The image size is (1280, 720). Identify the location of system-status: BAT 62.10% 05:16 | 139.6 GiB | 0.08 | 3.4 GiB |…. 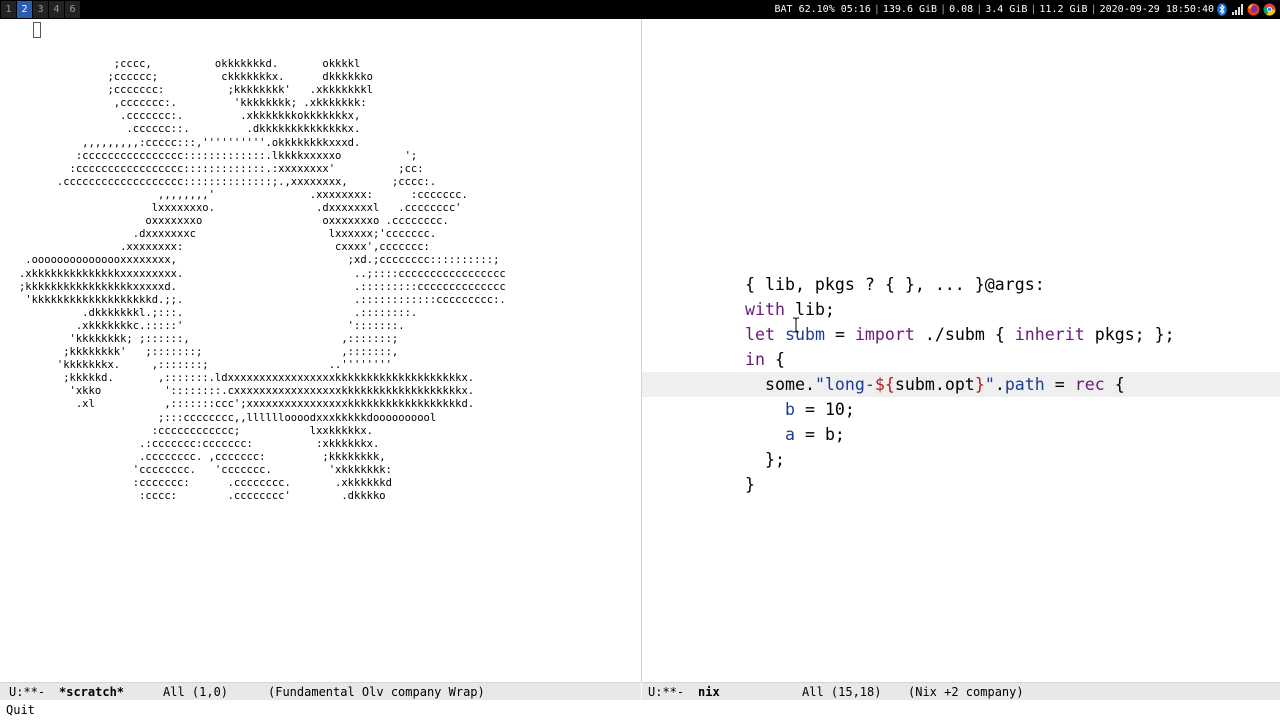
(994, 9).